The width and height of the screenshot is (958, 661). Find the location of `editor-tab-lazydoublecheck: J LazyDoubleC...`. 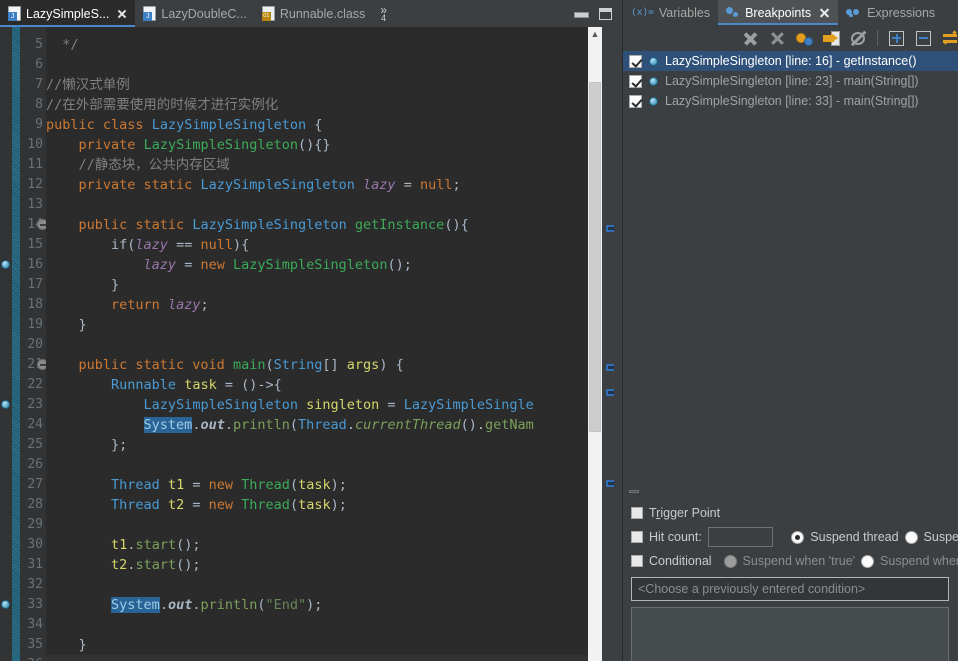

editor-tab-lazydoublecheck: J LazyDoubleC... is located at coordinates (194, 13).